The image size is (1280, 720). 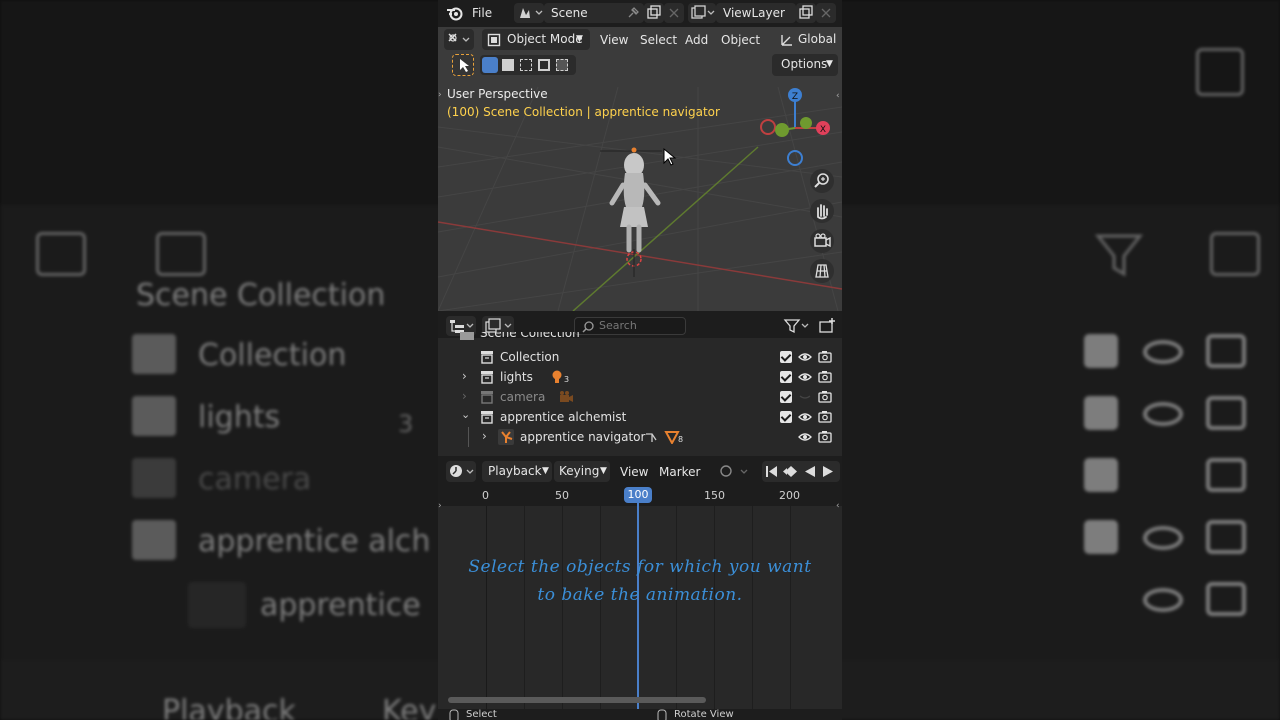 I want to click on status-bar: Select Rotate View, so click(x=640, y=714).